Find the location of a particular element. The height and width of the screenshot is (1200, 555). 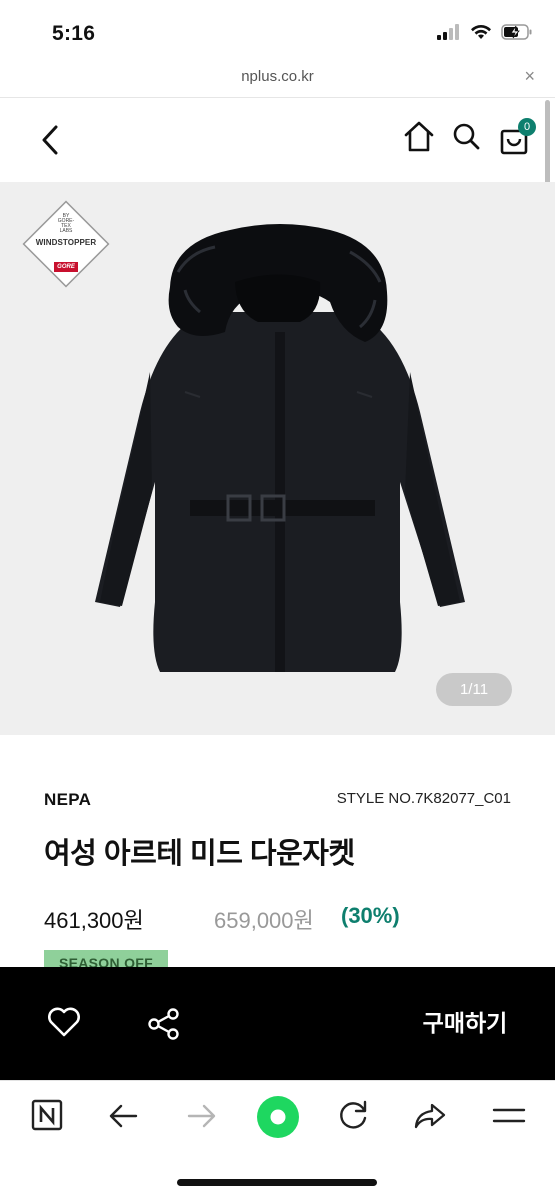

url-text: nplus.co.kr is located at coordinates (277, 76).